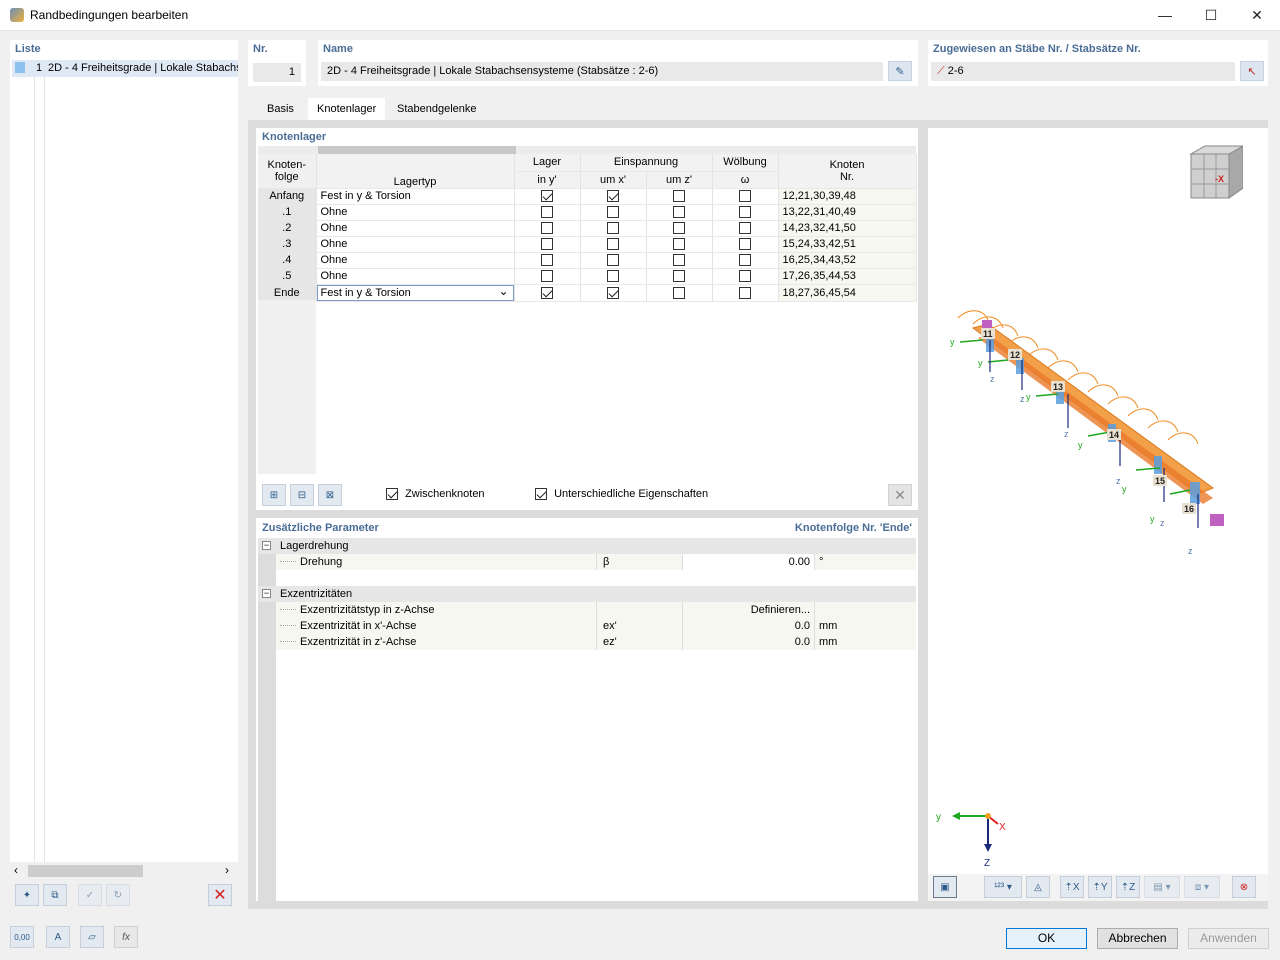 The height and width of the screenshot is (960, 1280). I want to click on group-exzentrizitaeten: − Exzentrizitäten, so click(587, 594).